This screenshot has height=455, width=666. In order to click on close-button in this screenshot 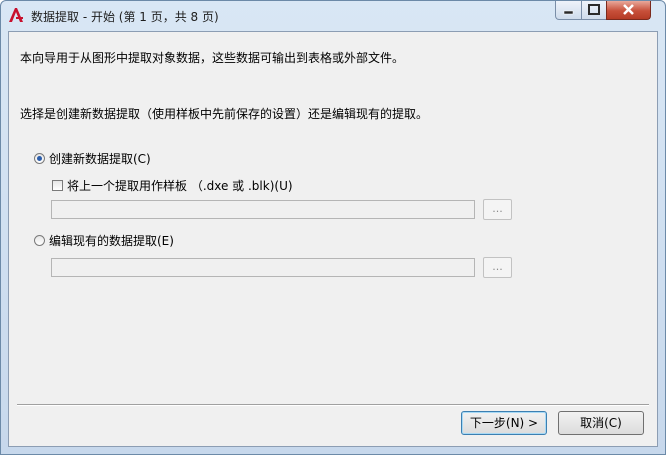, I will do `click(628, 10)`.